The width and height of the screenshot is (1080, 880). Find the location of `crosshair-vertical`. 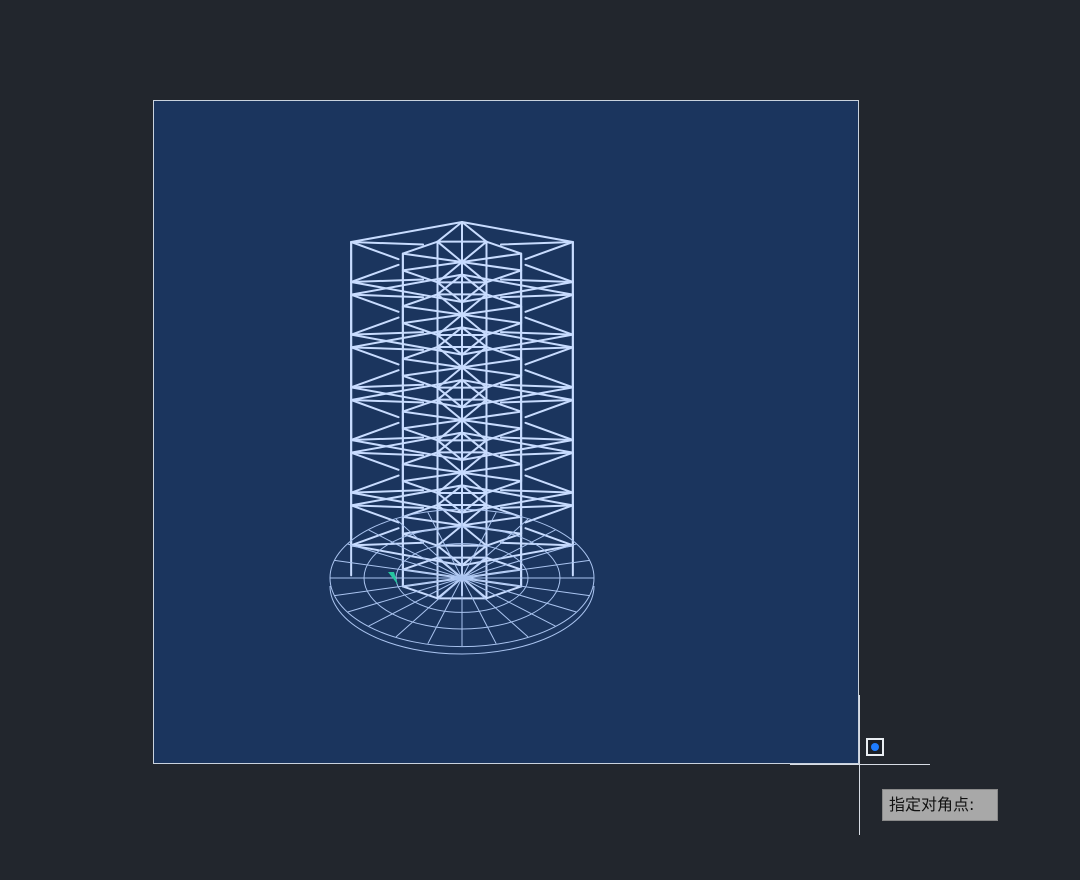

crosshair-vertical is located at coordinates (859, 765).